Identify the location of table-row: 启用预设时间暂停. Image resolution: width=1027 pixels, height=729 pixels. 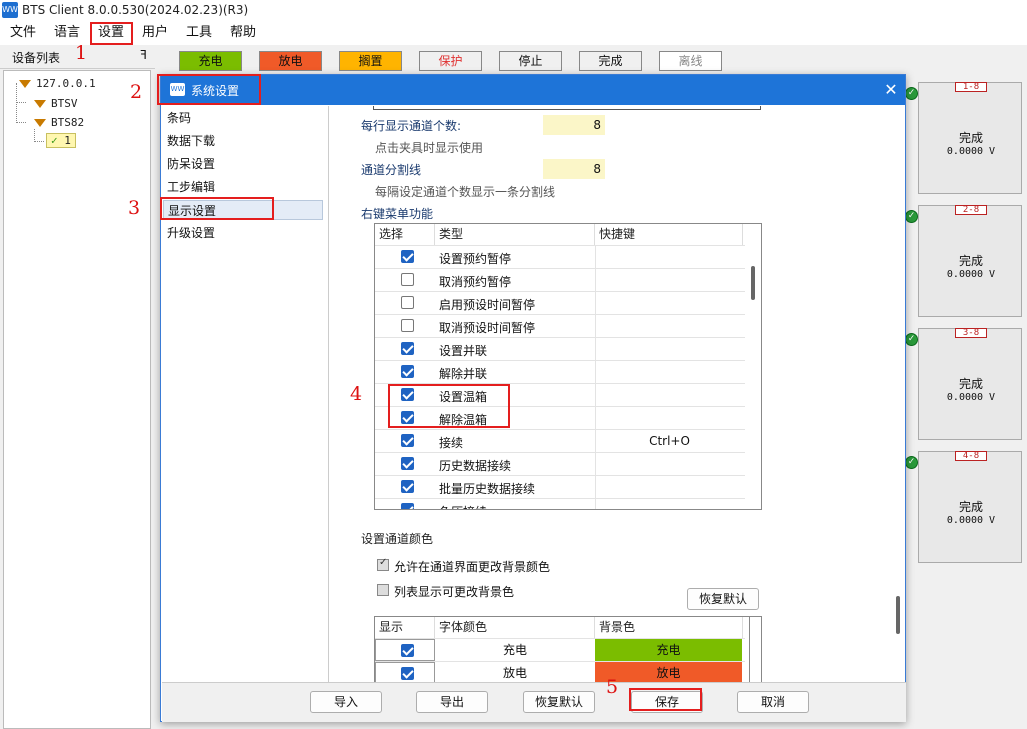
(560, 302).